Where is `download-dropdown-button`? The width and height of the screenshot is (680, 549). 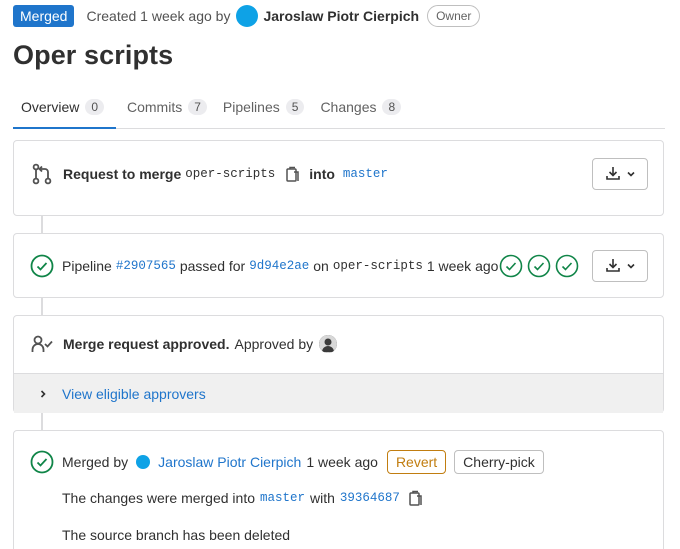 download-dropdown-button is located at coordinates (620, 174).